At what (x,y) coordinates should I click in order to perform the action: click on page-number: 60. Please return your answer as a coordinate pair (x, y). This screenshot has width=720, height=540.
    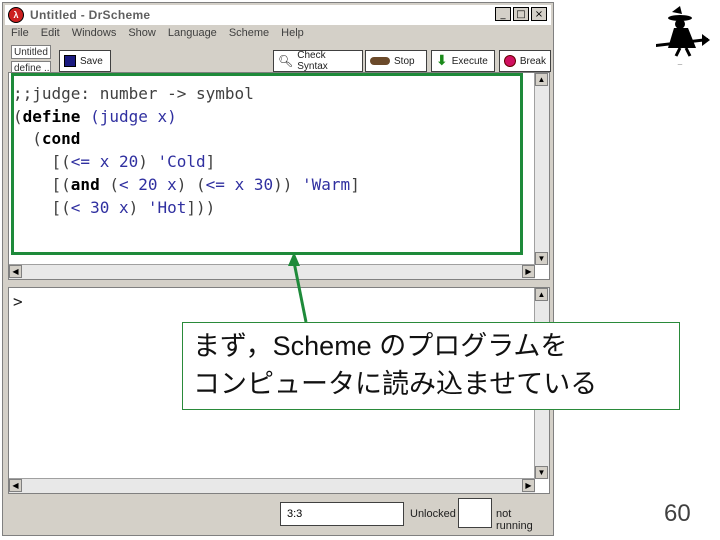
    Looking at the image, I should click on (677, 513).